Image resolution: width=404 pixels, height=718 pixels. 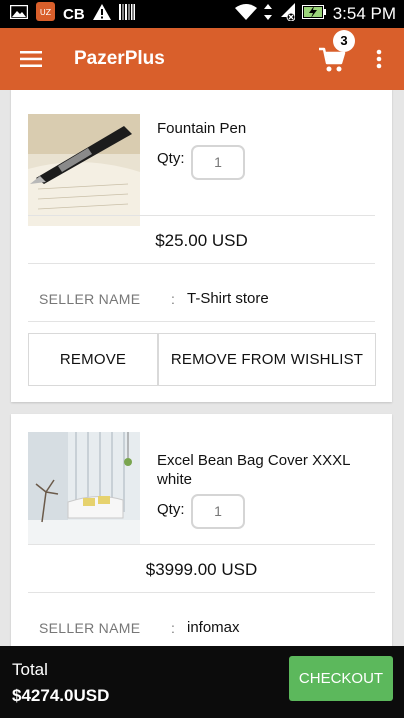 What do you see at coordinates (213, 627) in the screenshot?
I see `seller-name-value: infomax` at bounding box center [213, 627].